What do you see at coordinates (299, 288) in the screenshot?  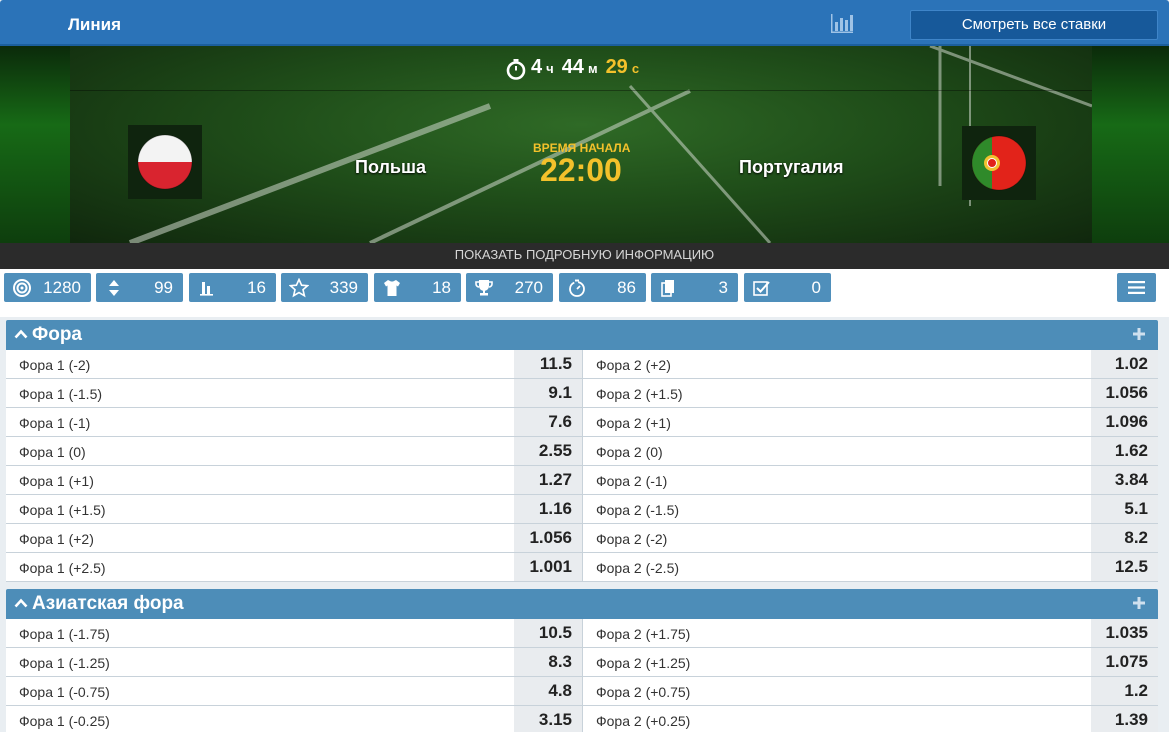 I see `star-icon` at bounding box center [299, 288].